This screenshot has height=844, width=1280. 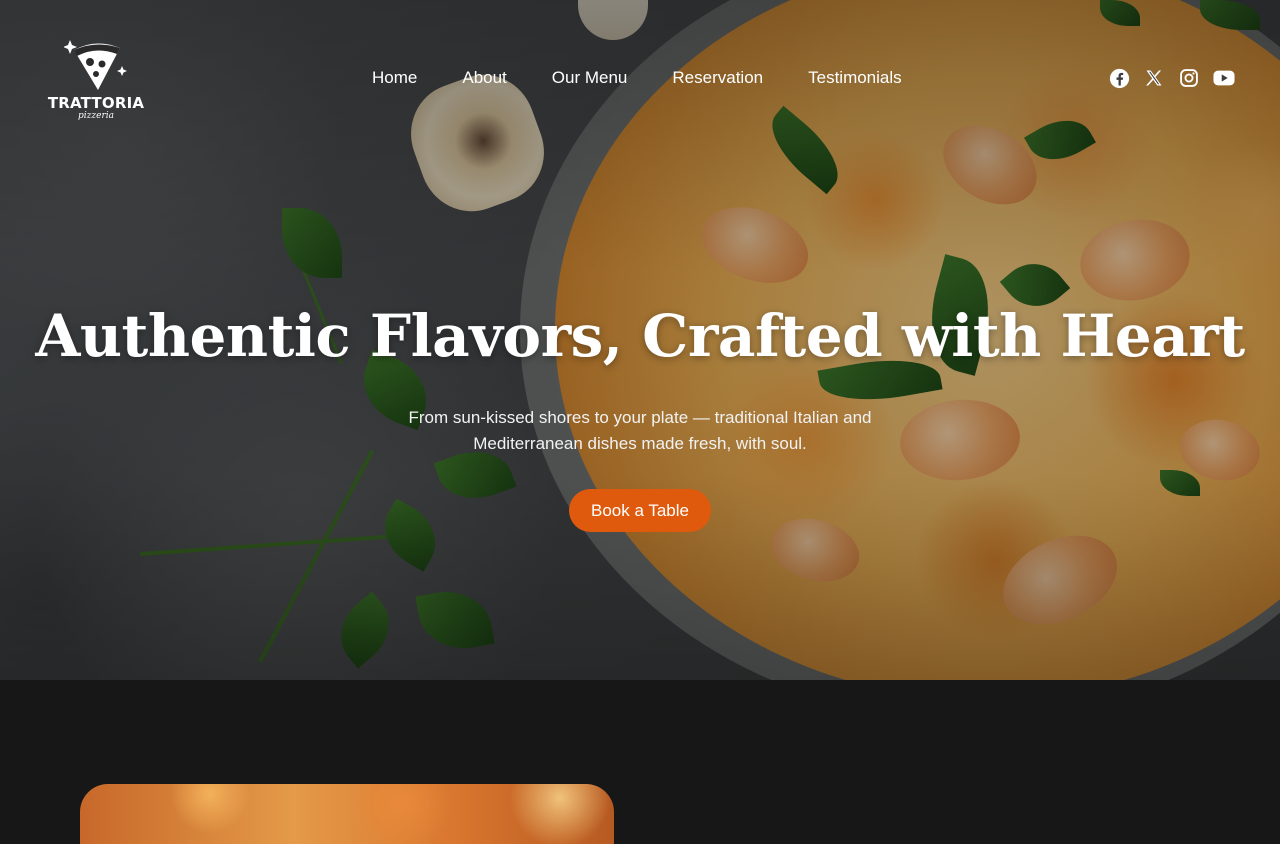 What do you see at coordinates (95, 65) in the screenshot?
I see `pizza-slice-logo-icon` at bounding box center [95, 65].